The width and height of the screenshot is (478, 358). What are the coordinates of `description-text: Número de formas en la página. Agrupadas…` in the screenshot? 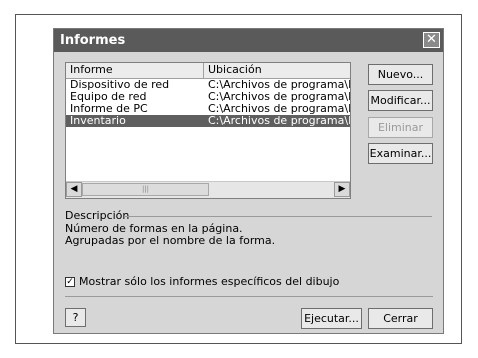 It's located at (170, 235).